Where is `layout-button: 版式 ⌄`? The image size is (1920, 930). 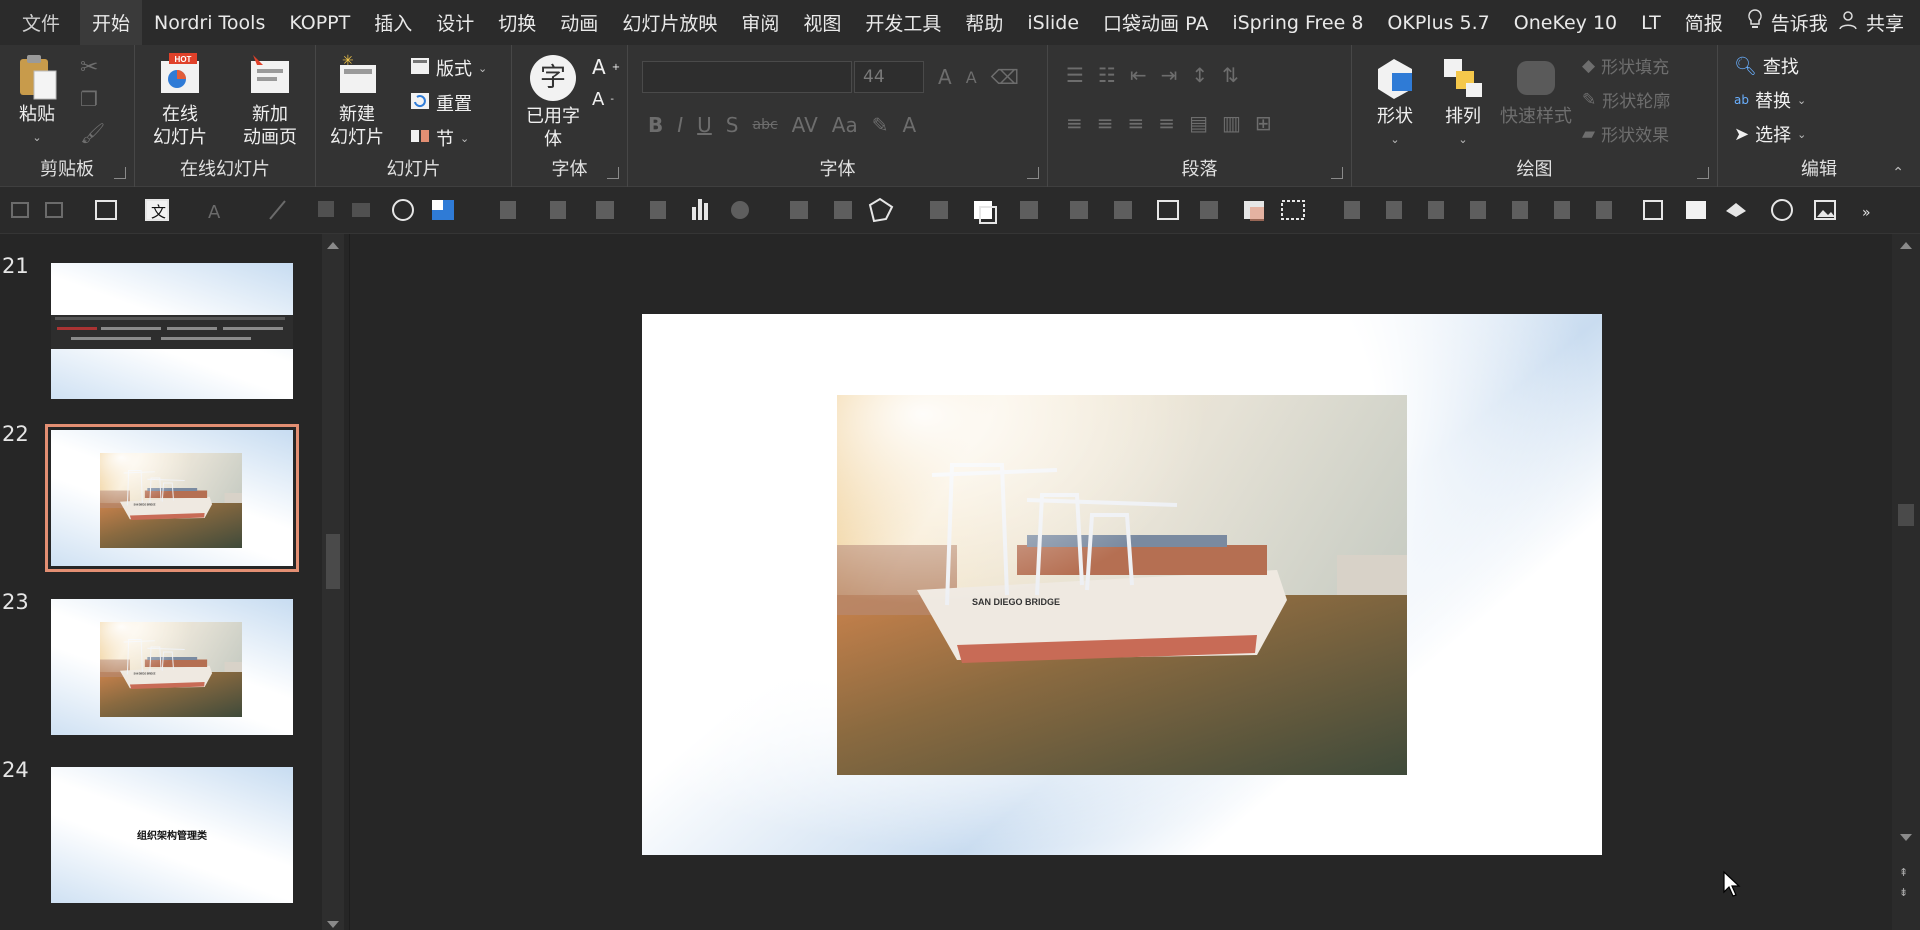
layout-button: 版式 ⌄ is located at coordinates (448, 68).